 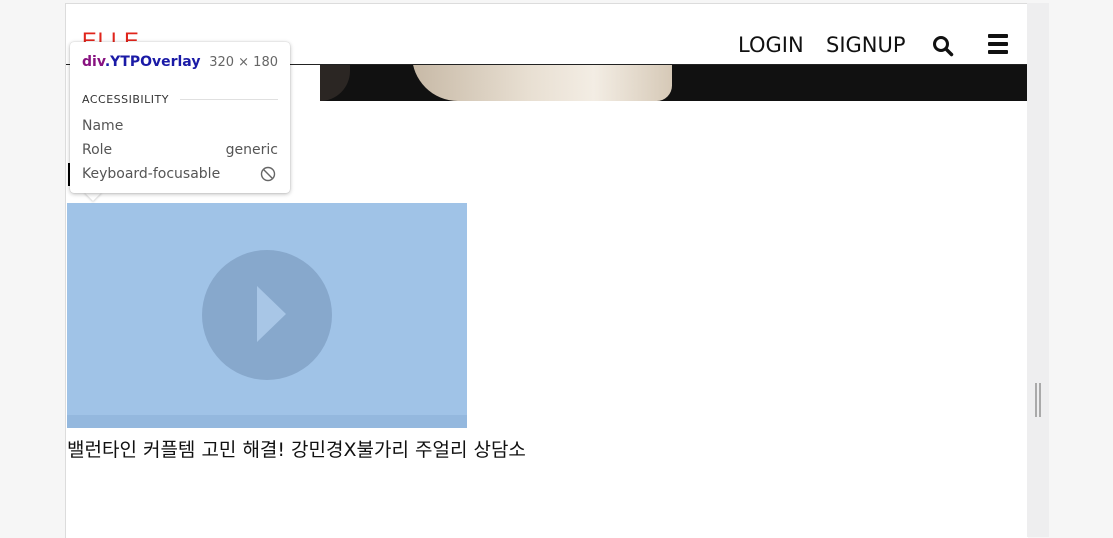 I want to click on element-dimensions: 320 × 180, so click(x=243, y=62).